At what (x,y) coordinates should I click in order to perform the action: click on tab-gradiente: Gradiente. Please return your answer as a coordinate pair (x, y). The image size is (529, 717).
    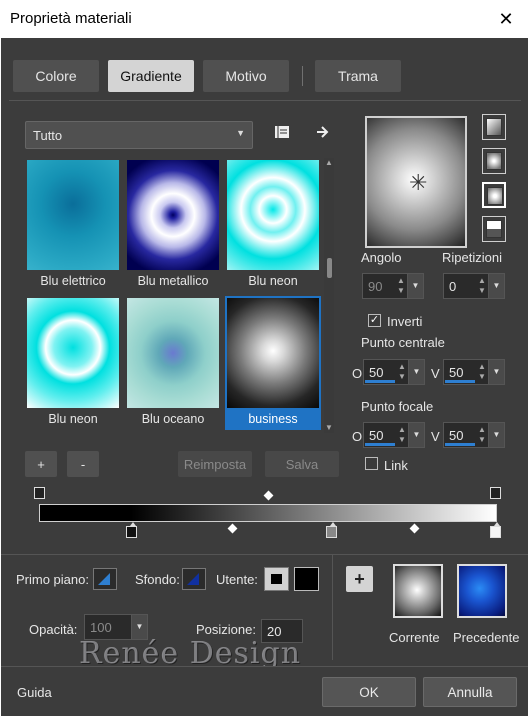
    Looking at the image, I should click on (151, 76).